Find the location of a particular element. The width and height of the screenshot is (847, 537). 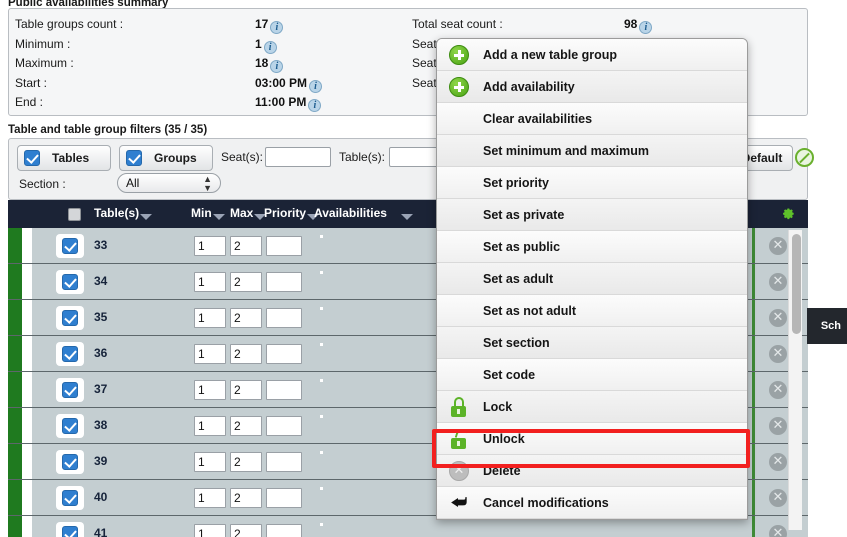

menu-item-unlock: Unlock is located at coordinates (592, 439).